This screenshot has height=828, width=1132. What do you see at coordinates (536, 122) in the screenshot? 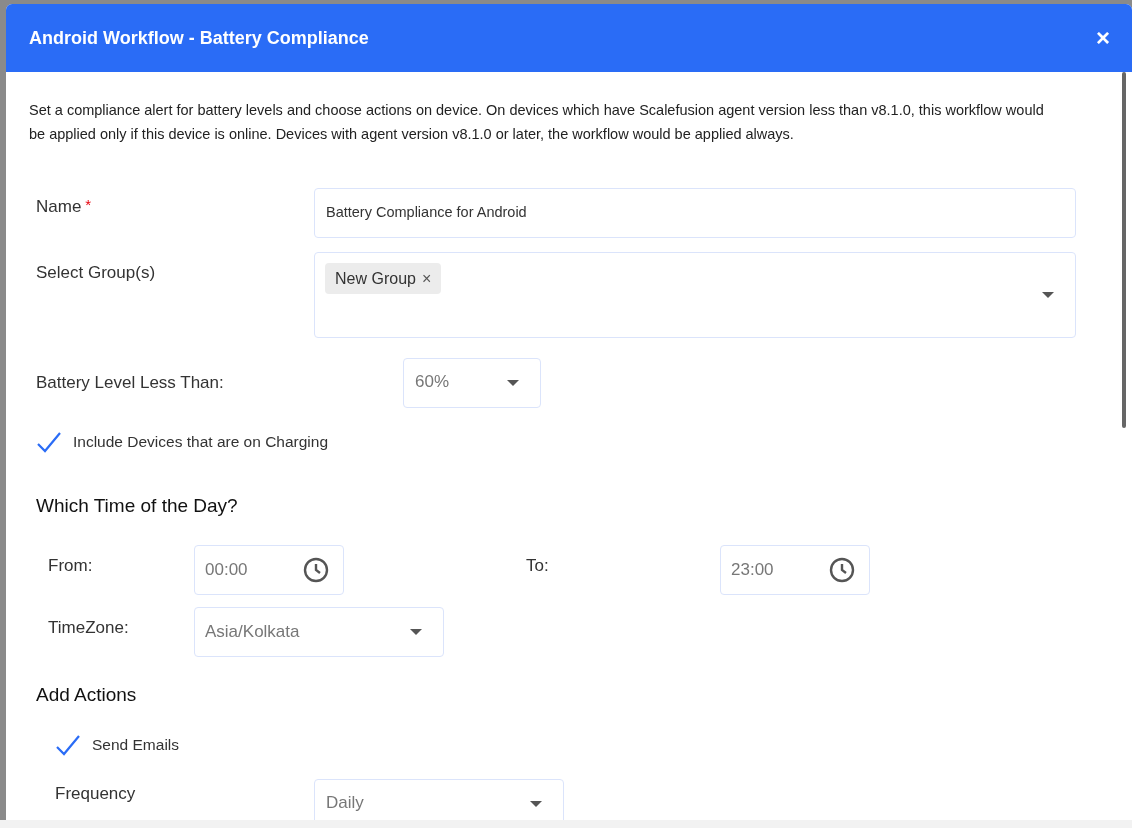
I see `description: Set a compliance alert for battery levels and choose actions on device. On devices which have Scalefusion agent version less than v8.1.0, this workflow would be applied only if this device is online. Devices with agent version v8.1.0 or later, the workflow would be applied always.` at bounding box center [536, 122].